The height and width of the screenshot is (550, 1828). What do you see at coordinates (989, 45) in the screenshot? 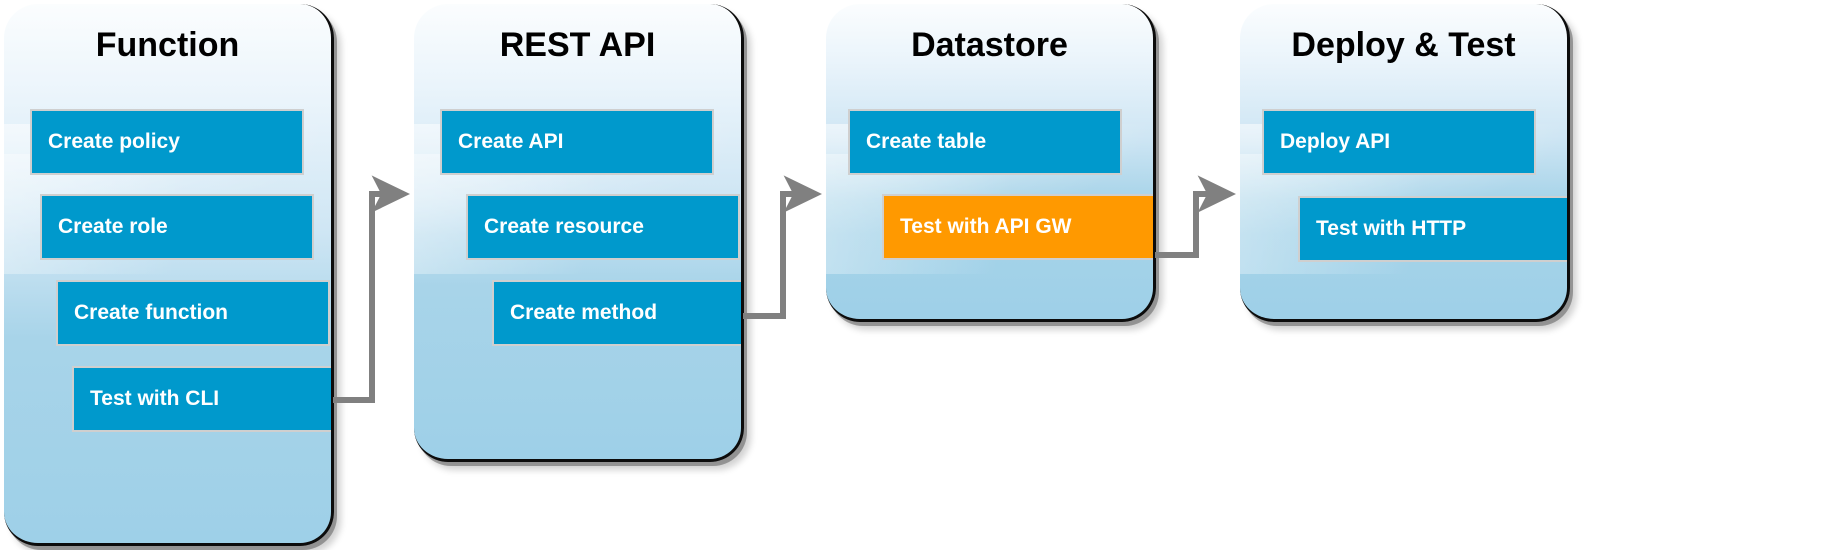
I see `stage-title-datastore: Datastore` at bounding box center [989, 45].